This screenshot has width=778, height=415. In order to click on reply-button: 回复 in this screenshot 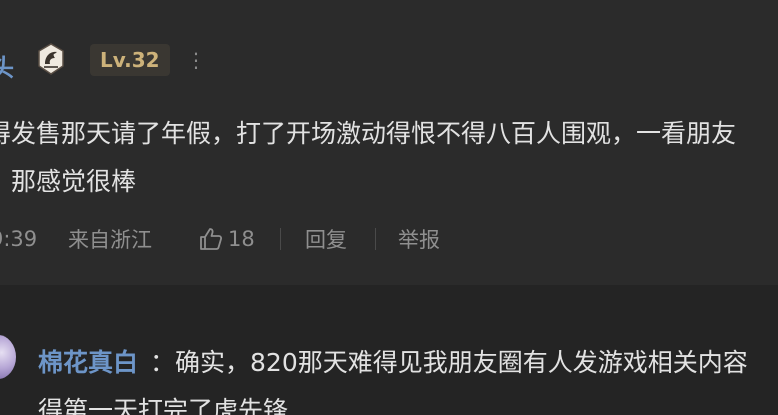, I will do `click(340, 239)`.